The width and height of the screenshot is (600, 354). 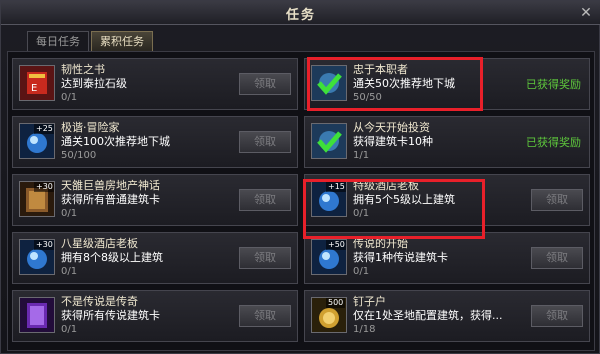 I want to click on quest-desc: 拥有5个5级以上建筑, so click(x=404, y=199).